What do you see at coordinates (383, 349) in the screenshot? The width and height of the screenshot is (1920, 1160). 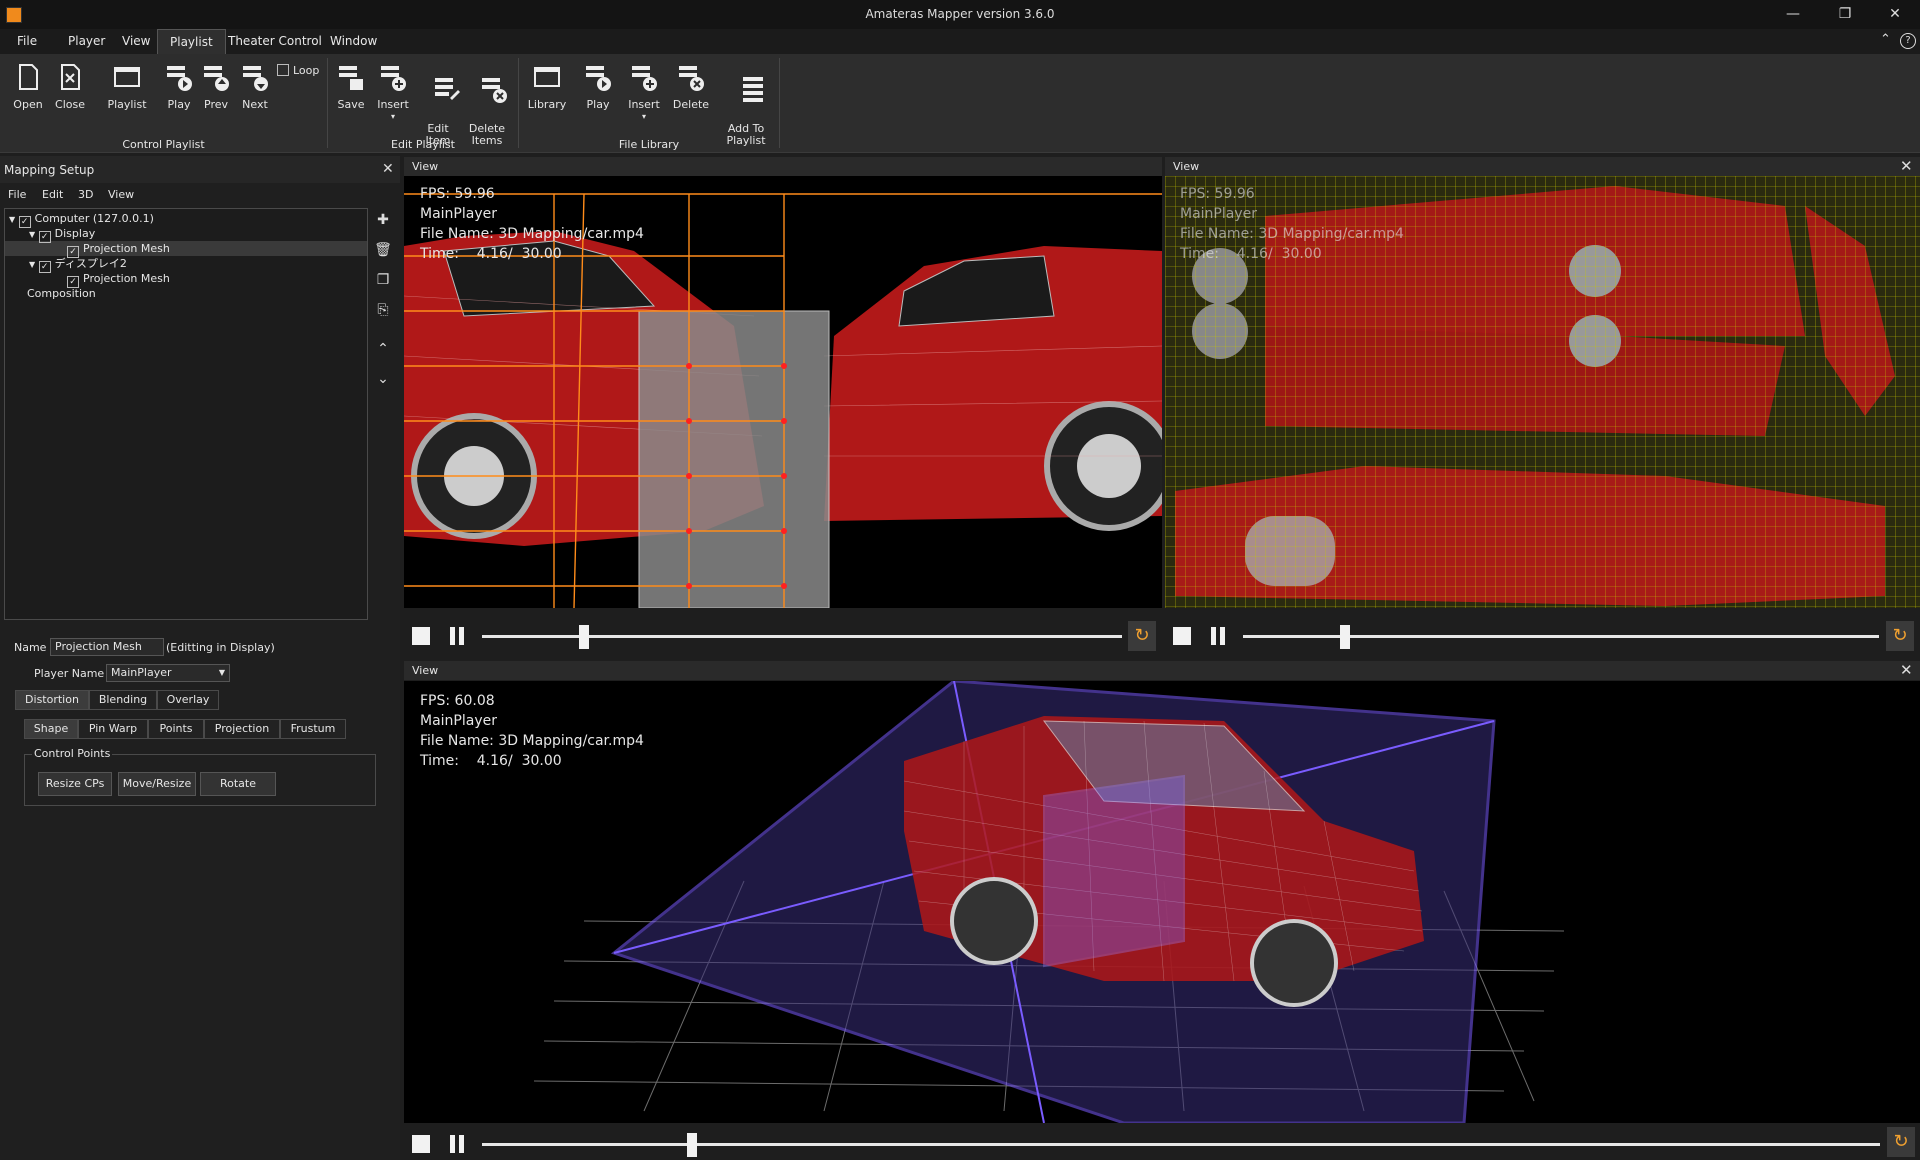 I see `move-up-icon: ⌃` at bounding box center [383, 349].